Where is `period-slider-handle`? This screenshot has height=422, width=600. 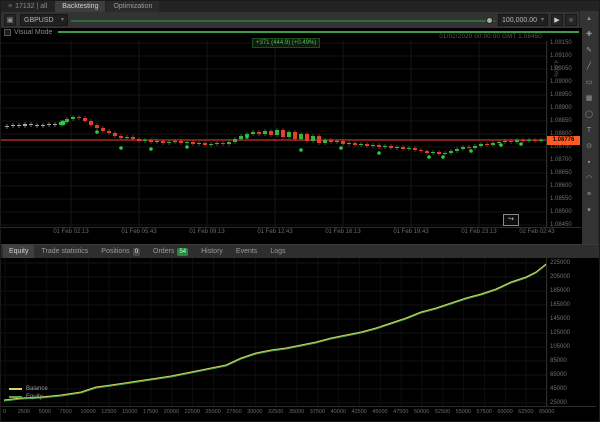 period-slider-handle is located at coordinates (489, 20).